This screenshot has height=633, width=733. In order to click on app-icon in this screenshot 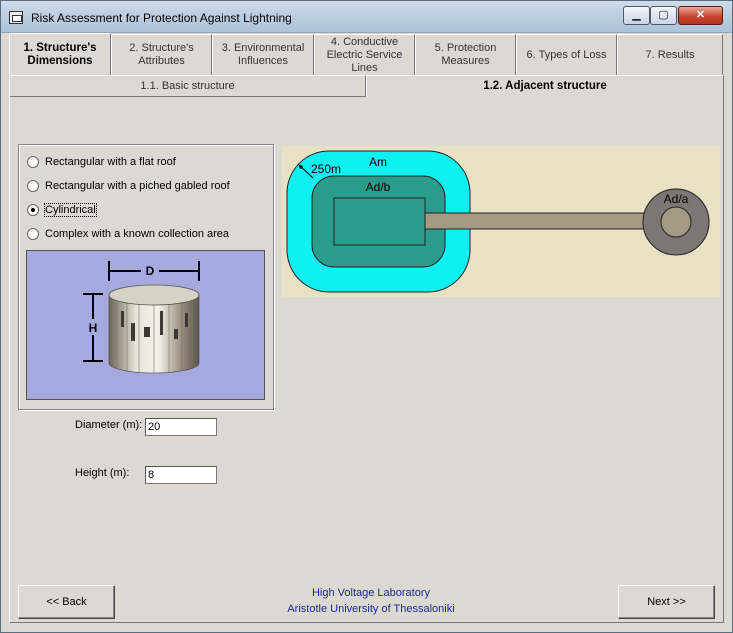, I will do `click(16, 17)`.